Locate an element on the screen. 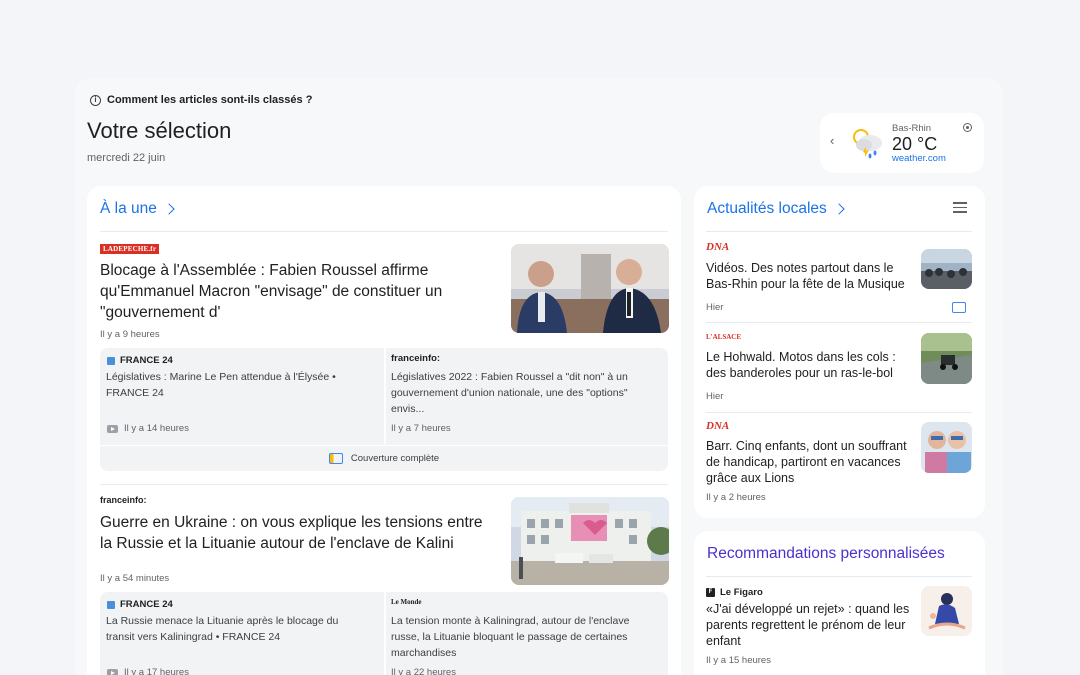 The width and height of the screenshot is (1080, 675). related-time: Il y a 17 heures is located at coordinates (148, 671).